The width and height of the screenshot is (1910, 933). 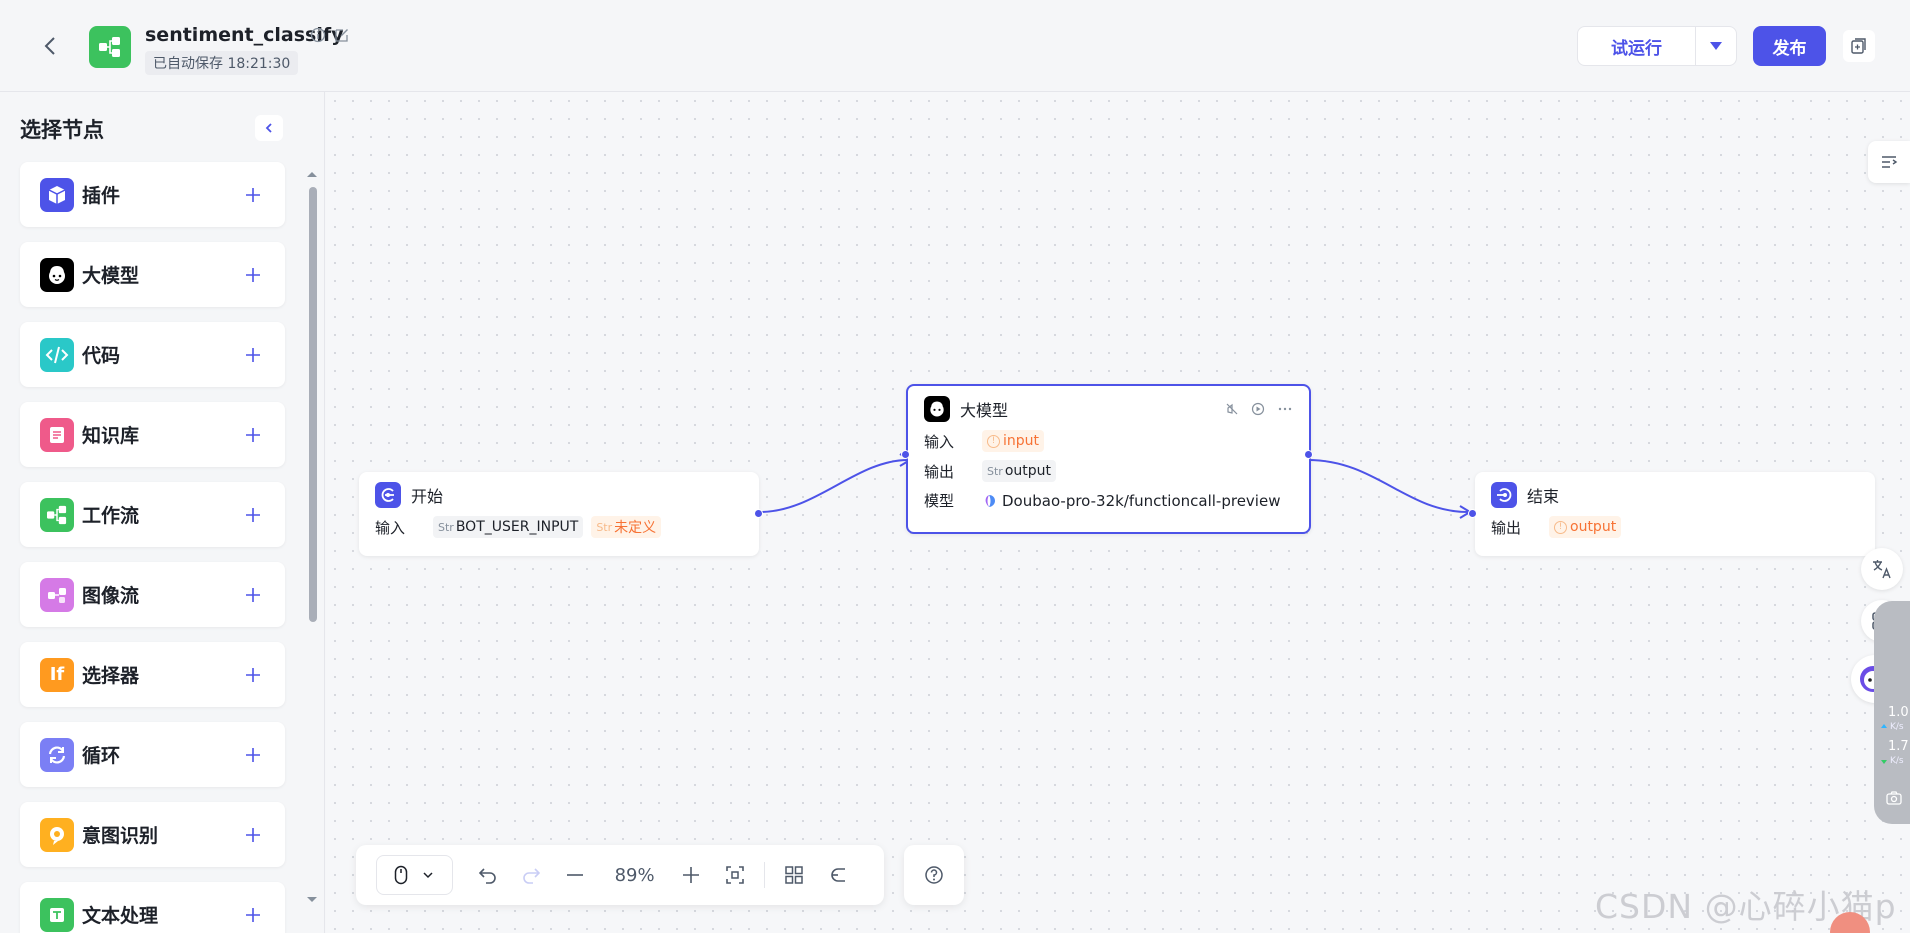 I want to click on scroll-up-icon, so click(x=312, y=174).